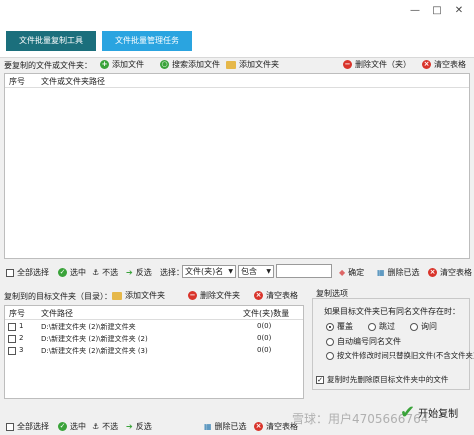 The image size is (474, 435). I want to click on clear-source-label: 清空表格, so click(450, 64).